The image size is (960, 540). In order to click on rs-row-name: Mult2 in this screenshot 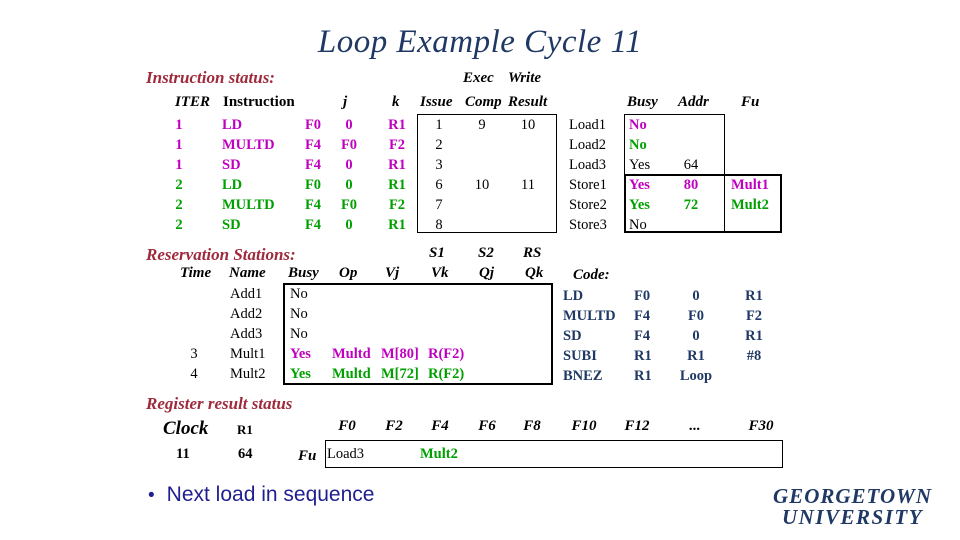, I will do `click(248, 374)`.